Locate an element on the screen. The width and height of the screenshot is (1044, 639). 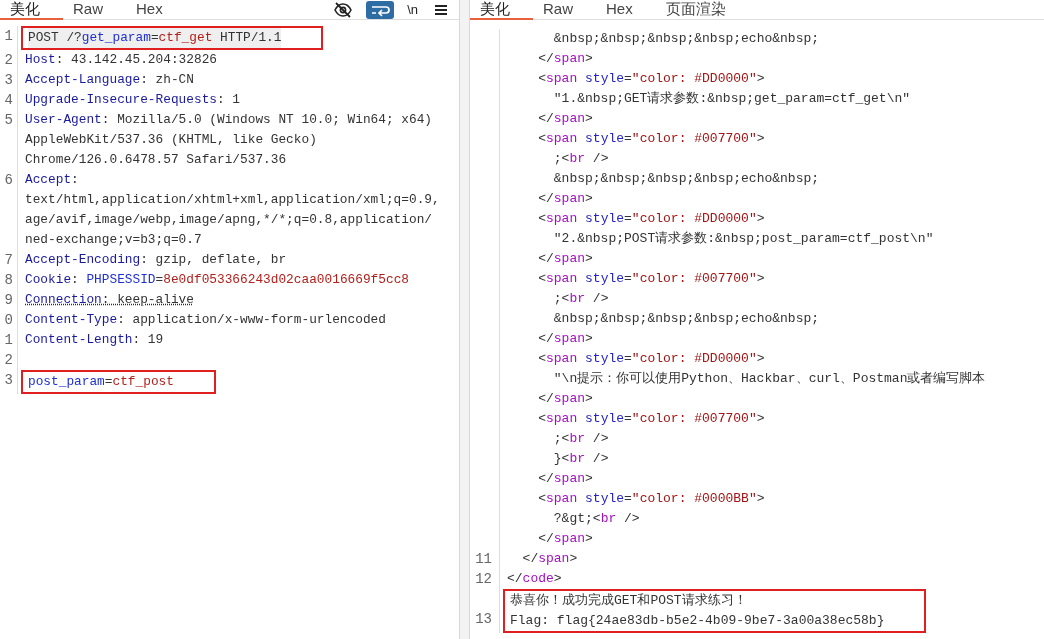
wrap-button is located at coordinates (380, 10).